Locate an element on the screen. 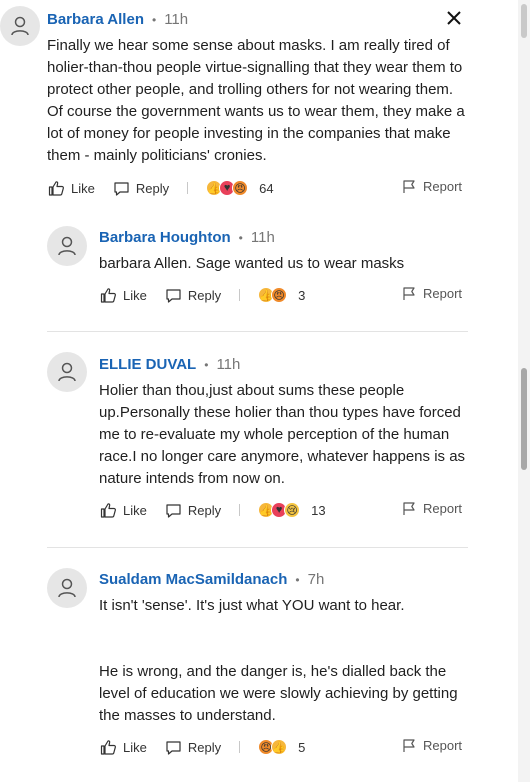 The width and height of the screenshot is (530, 782). author-name: Barbara Allen is located at coordinates (95, 19).